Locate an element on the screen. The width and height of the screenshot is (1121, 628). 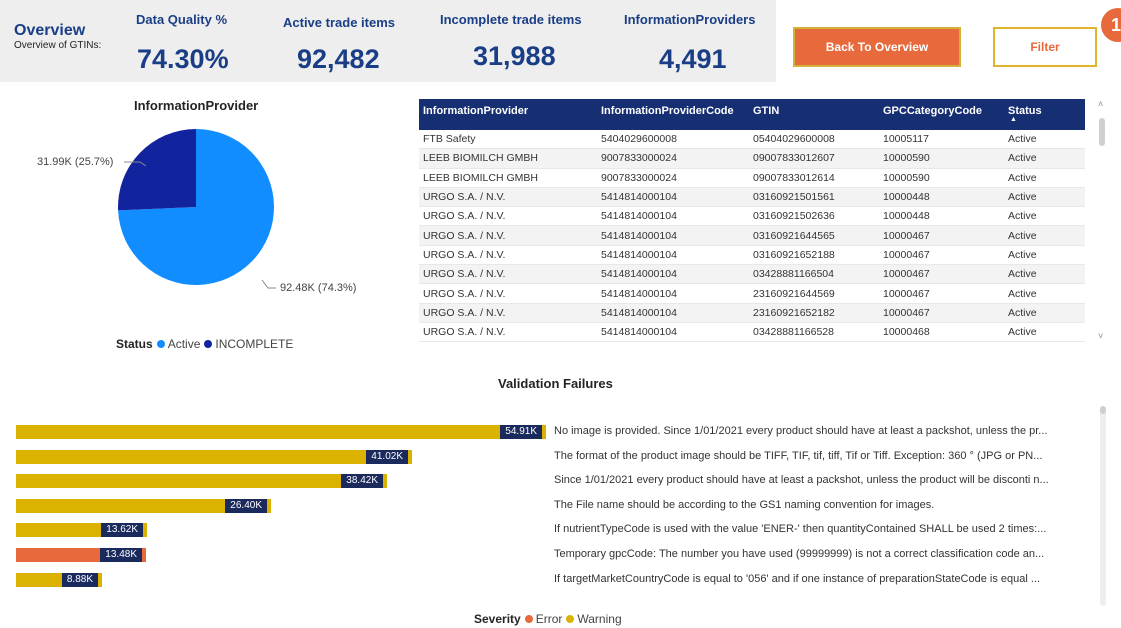
cell-gtin: 23160921652182 is located at coordinates (794, 312).